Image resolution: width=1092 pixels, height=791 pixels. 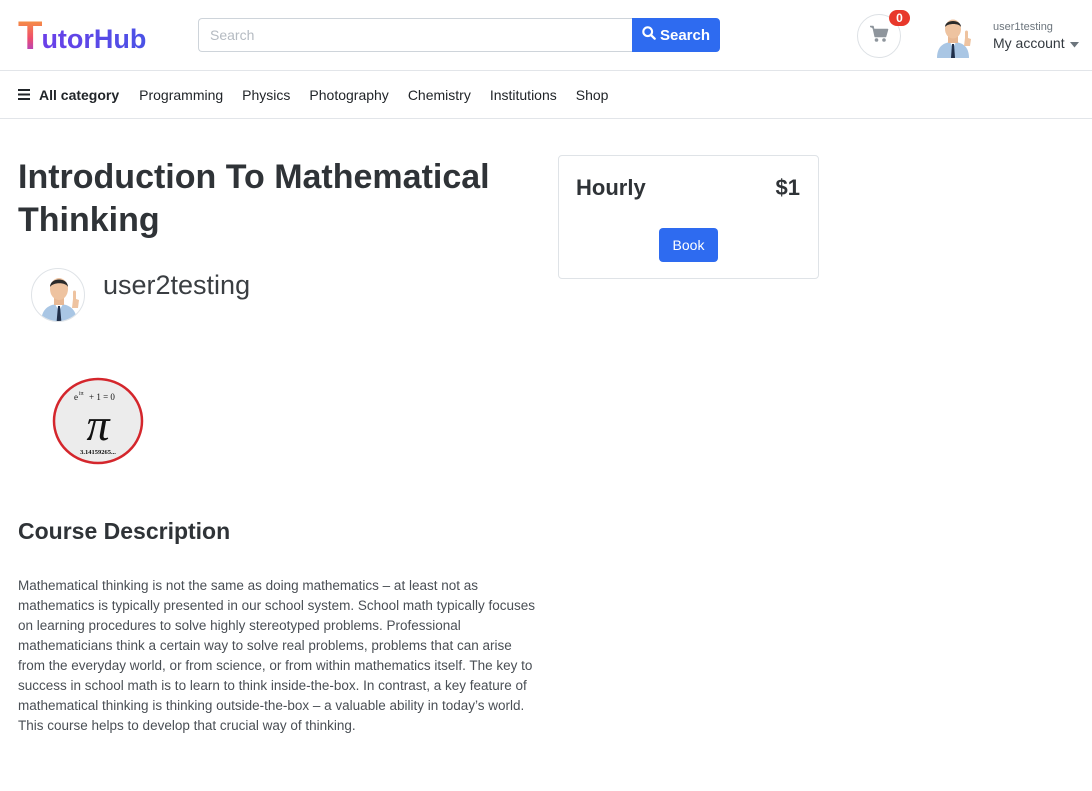 I want to click on search-button-label: Search, so click(x=685, y=35).